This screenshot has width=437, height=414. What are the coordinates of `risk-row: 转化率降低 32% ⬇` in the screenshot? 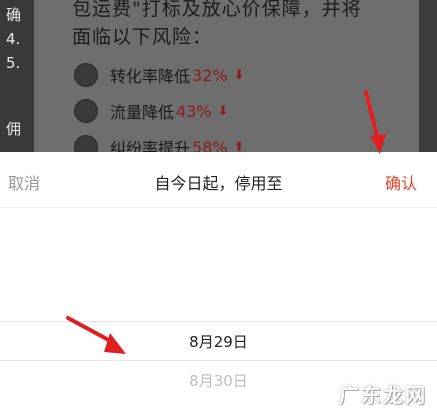 It's located at (159, 75).